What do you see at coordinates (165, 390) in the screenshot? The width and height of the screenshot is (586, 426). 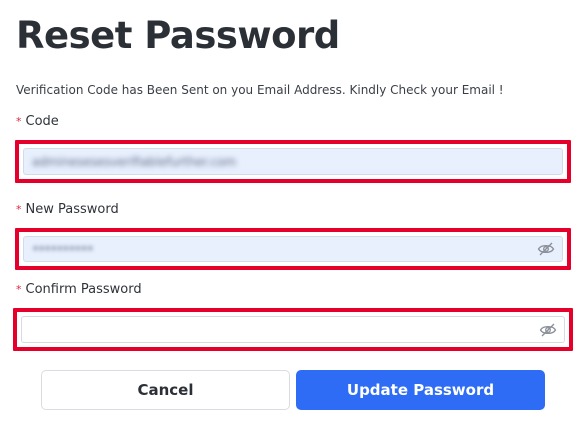 I see `cancel-button: Cancel` at bounding box center [165, 390].